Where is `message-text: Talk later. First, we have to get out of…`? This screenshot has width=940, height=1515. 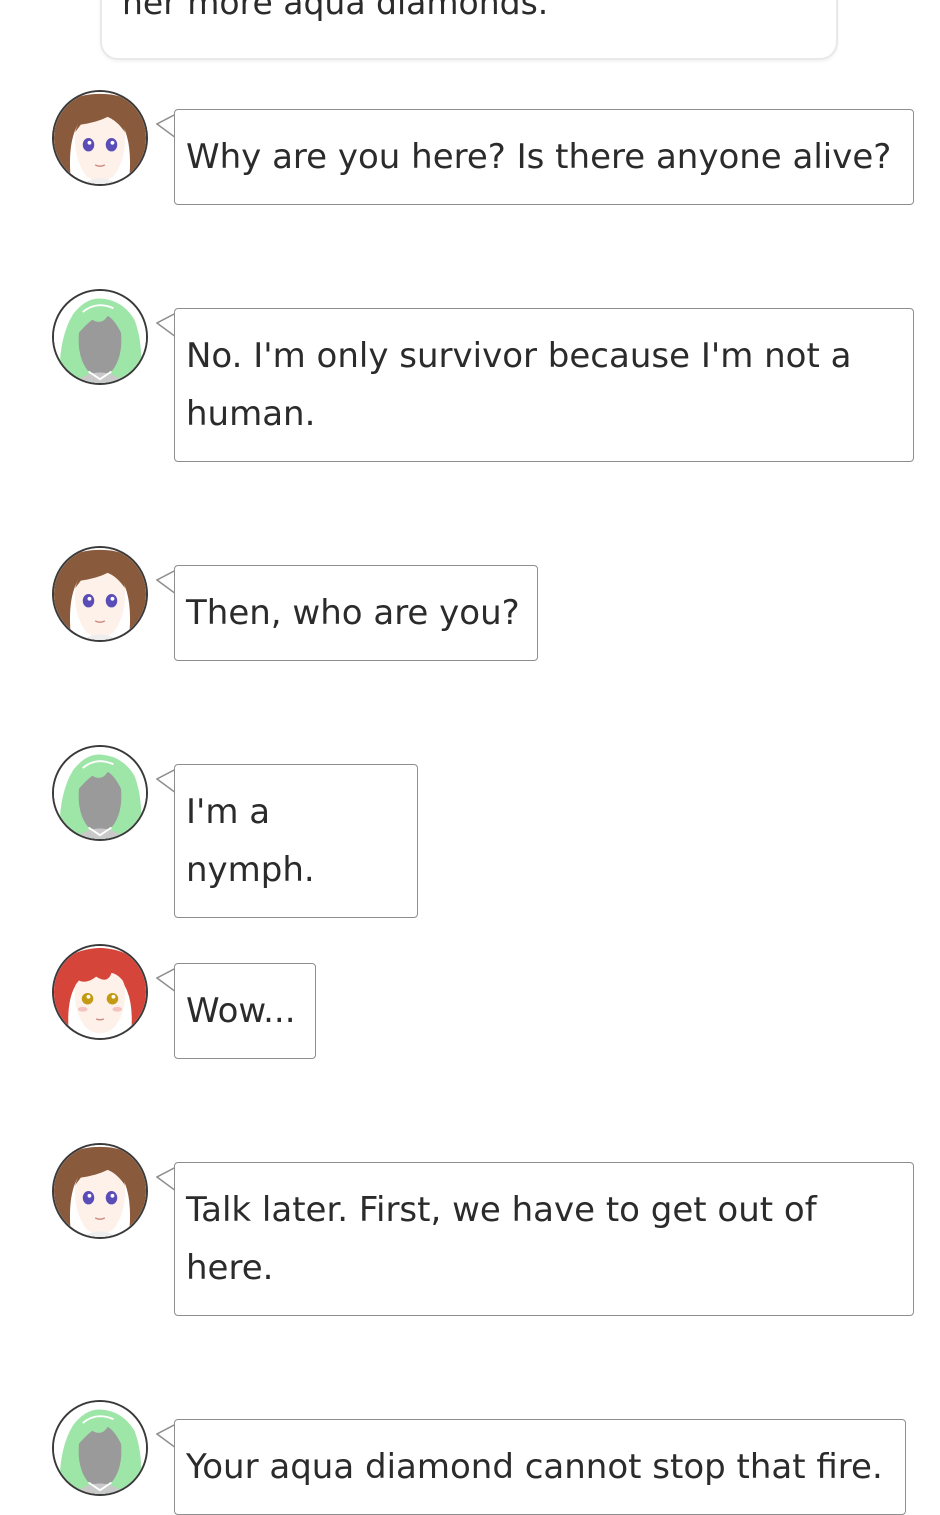 message-text: Talk later. First, we have to get out of… is located at coordinates (501, 1239).